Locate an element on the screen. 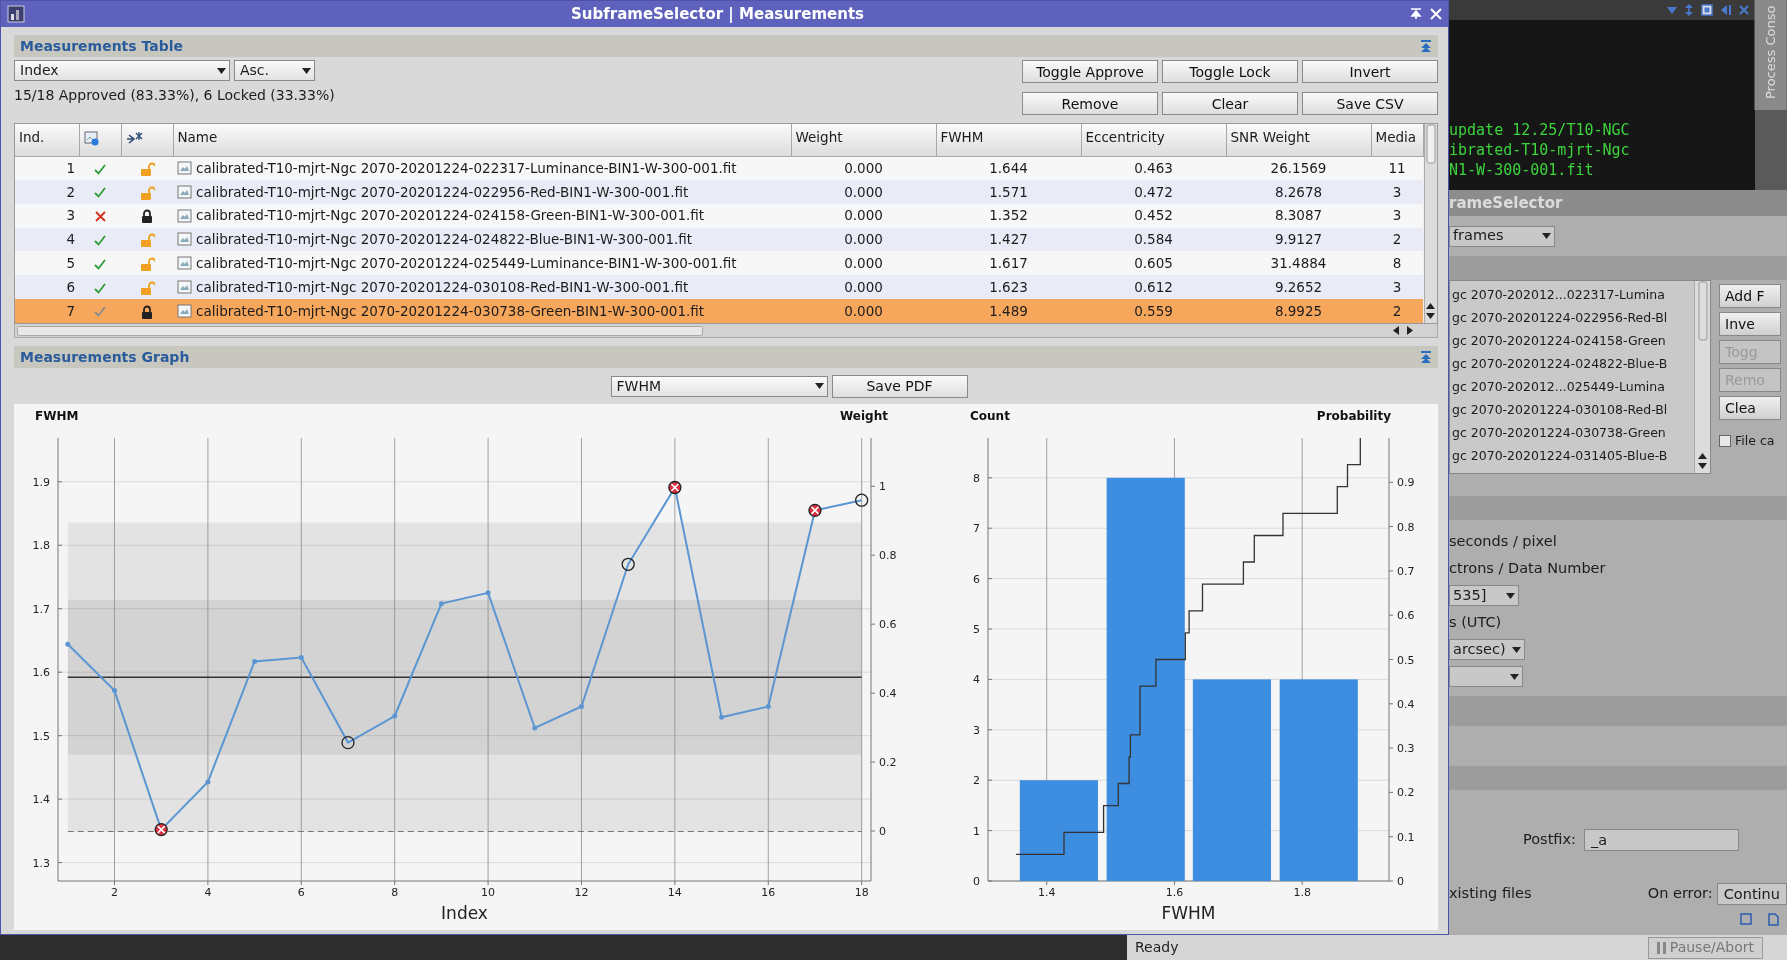  tick-label: 0.4 is located at coordinates (1406, 704).